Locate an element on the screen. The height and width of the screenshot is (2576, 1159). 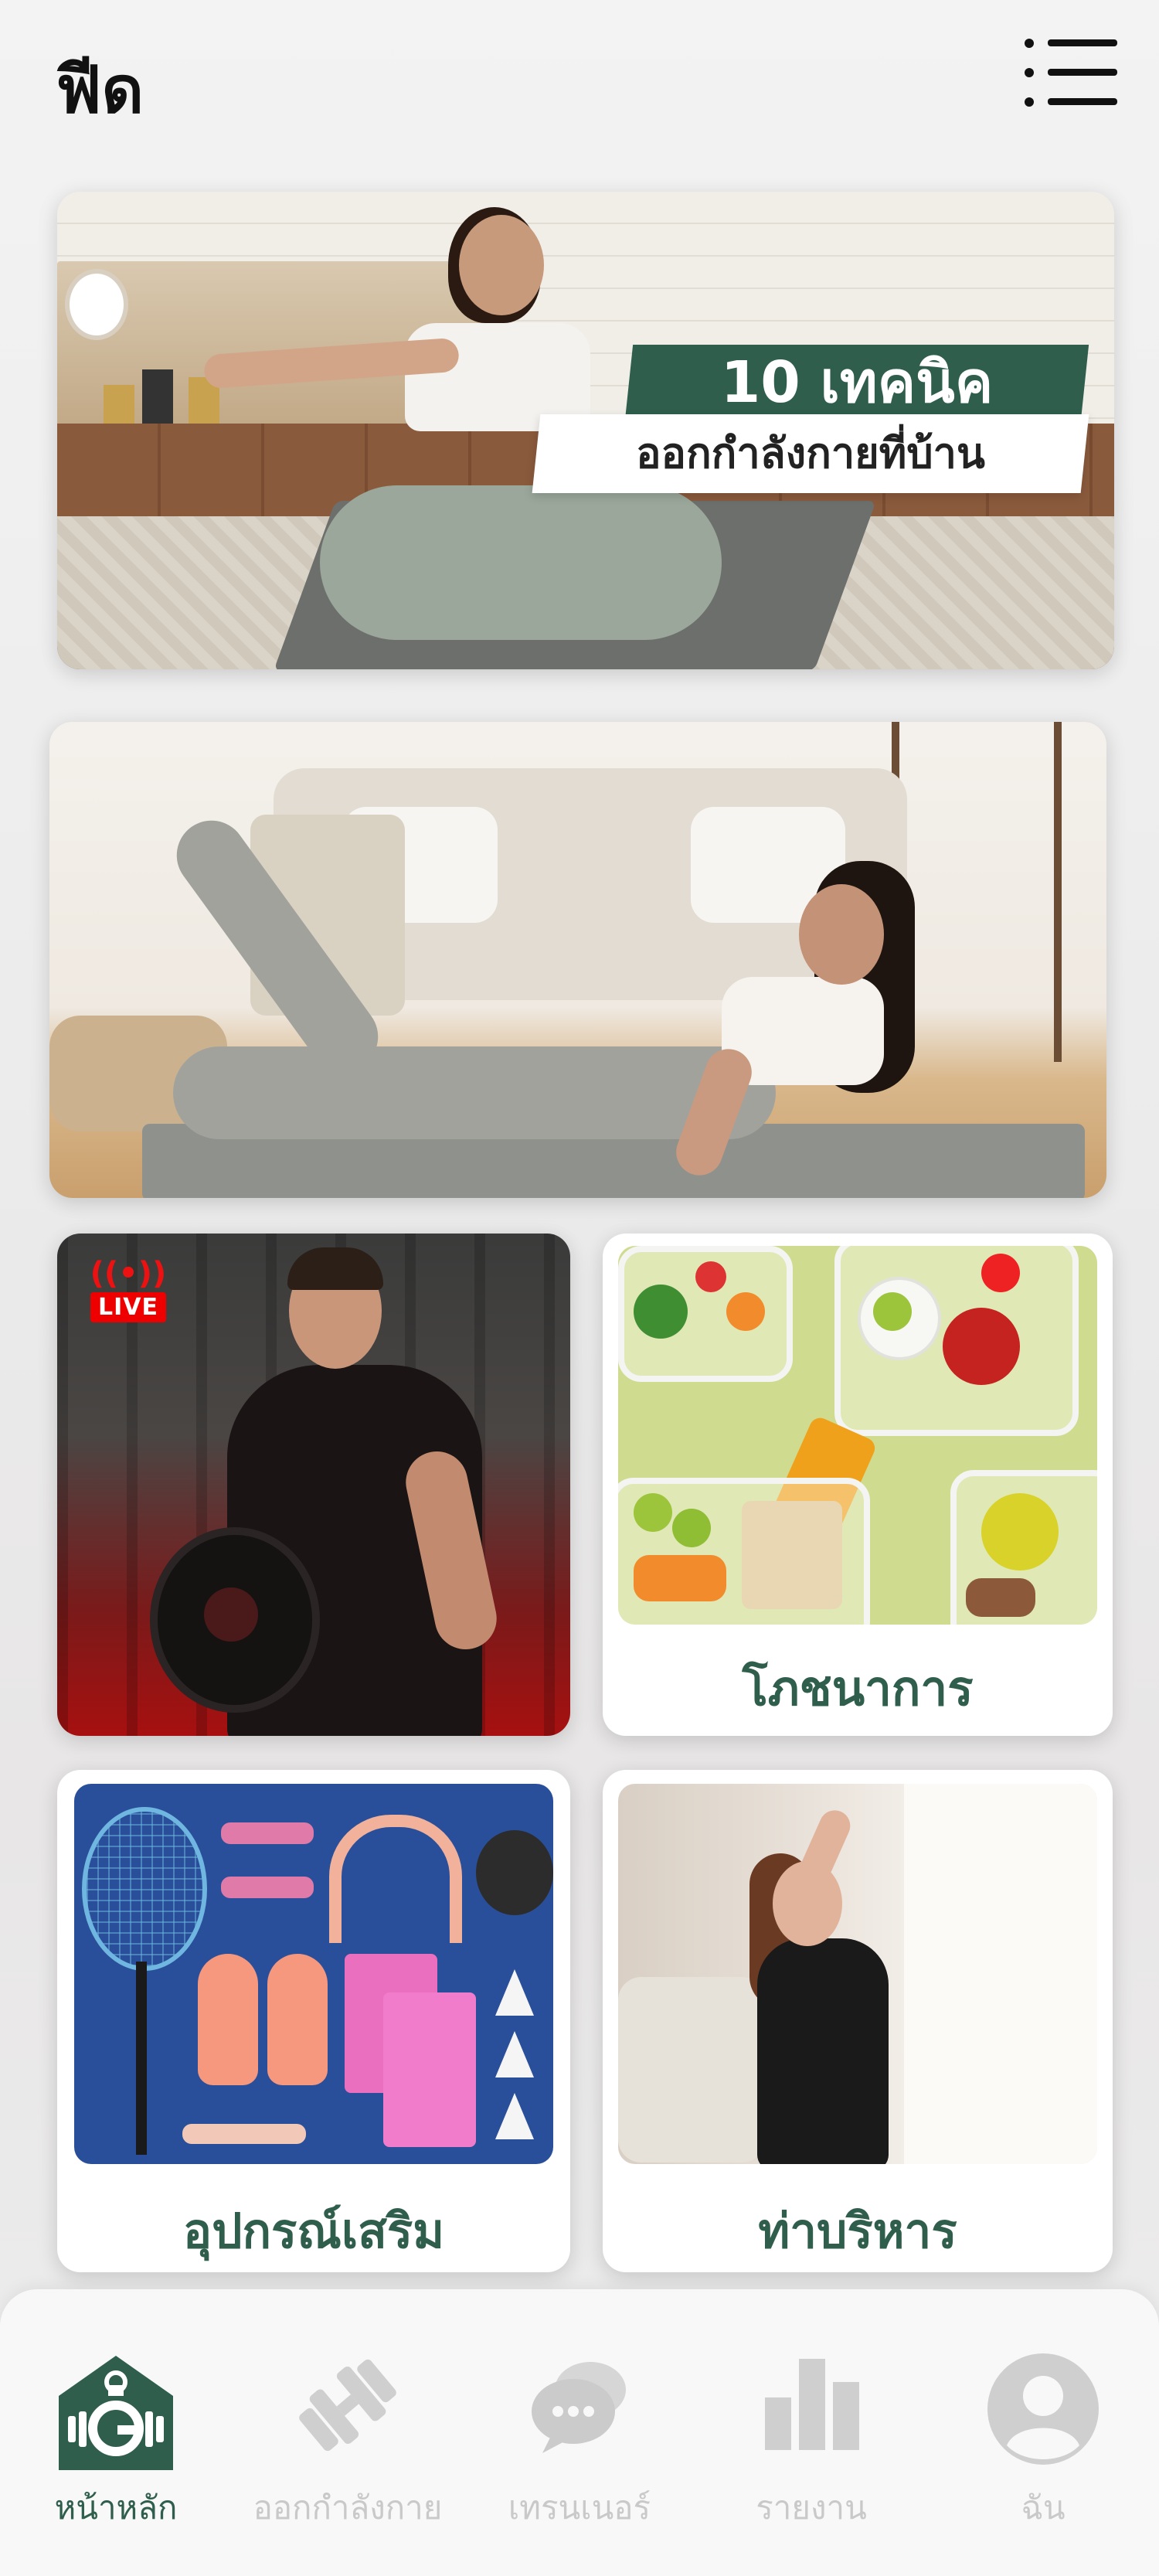
hamburger-menu-icon is located at coordinates (1069, 73).